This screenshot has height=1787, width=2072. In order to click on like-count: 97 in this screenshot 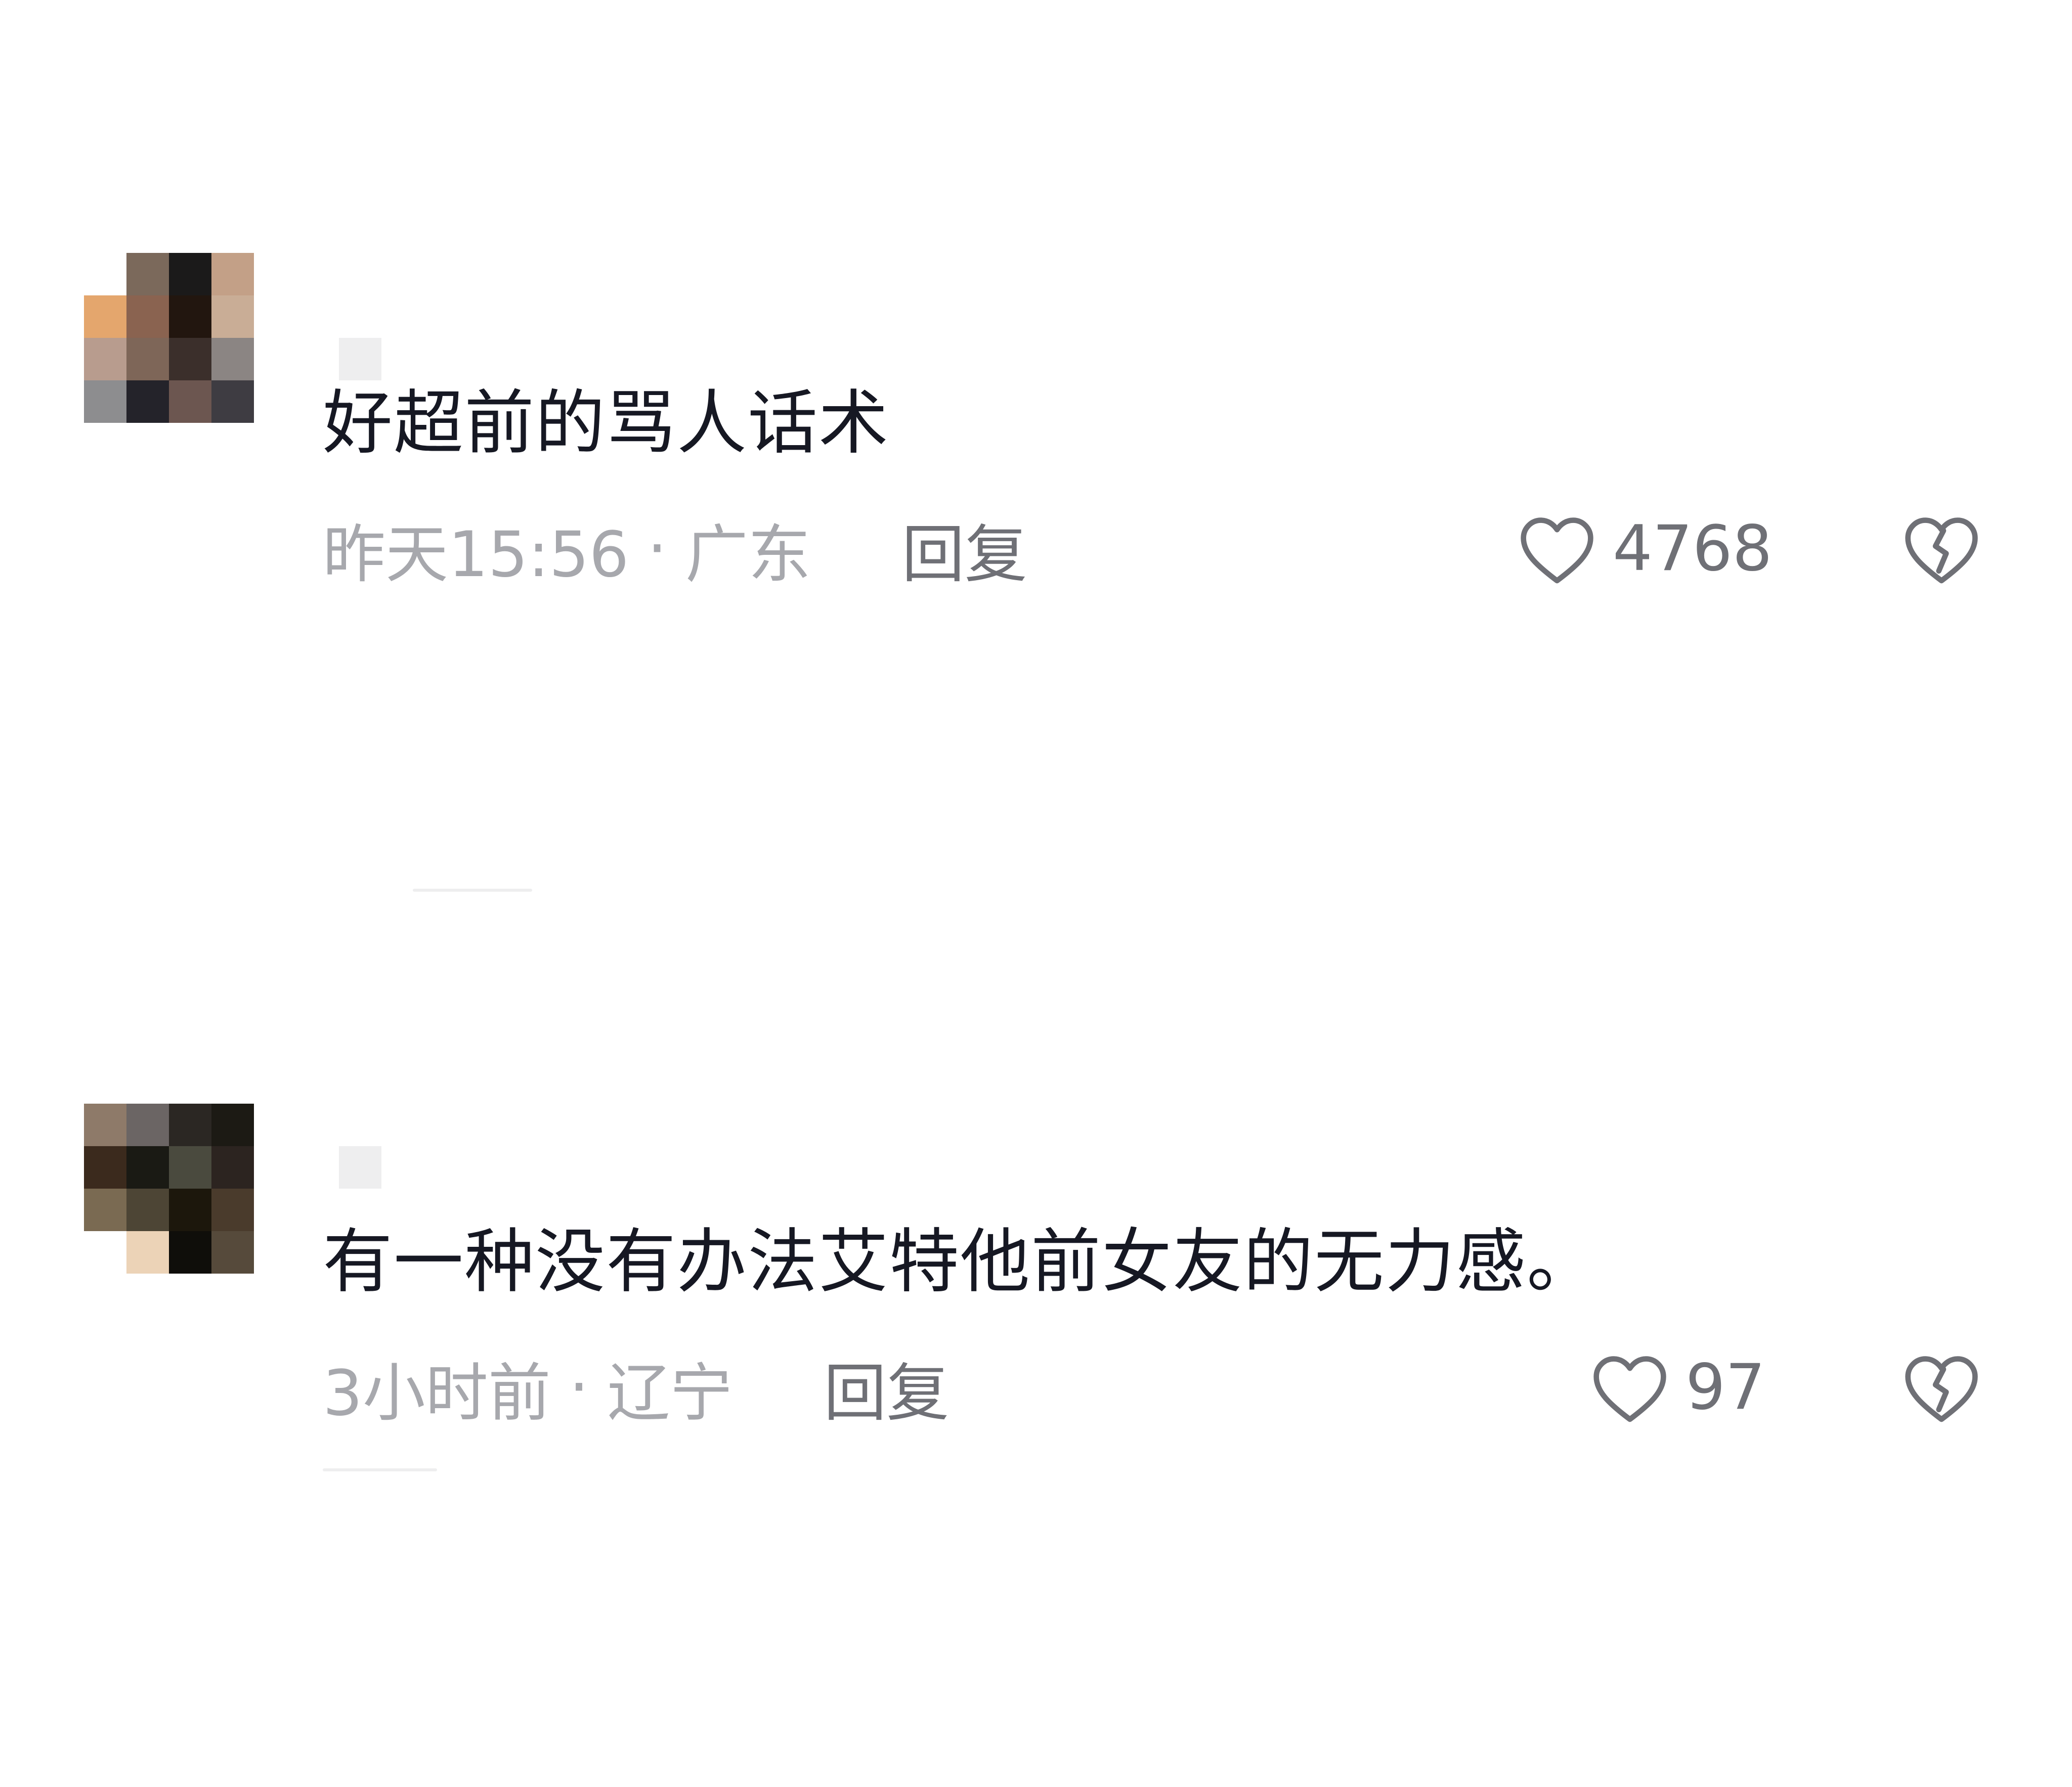, I will do `click(1725, 1387)`.